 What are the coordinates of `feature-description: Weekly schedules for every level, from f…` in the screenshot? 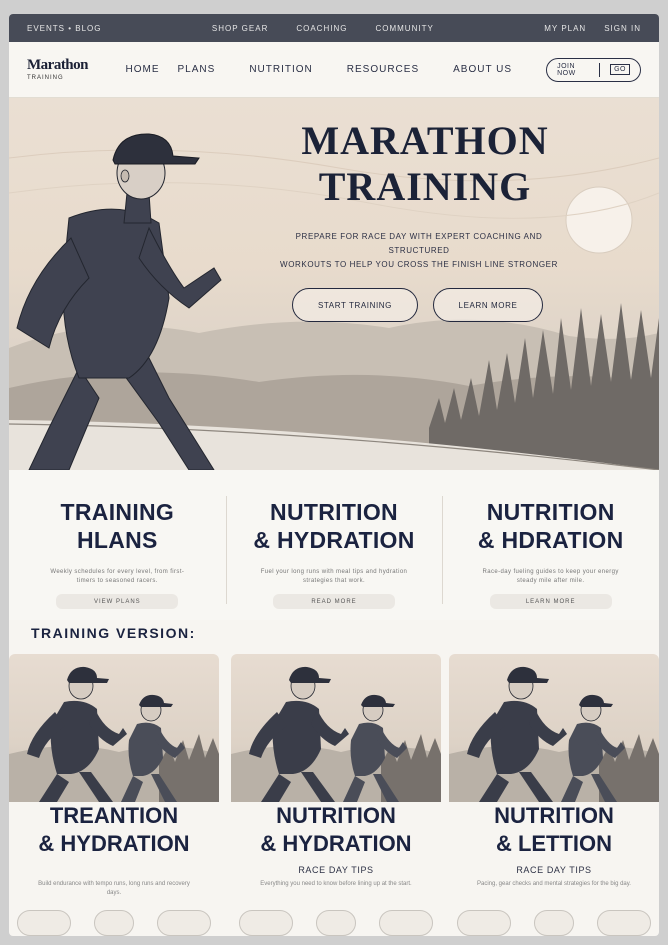 It's located at (117, 576).